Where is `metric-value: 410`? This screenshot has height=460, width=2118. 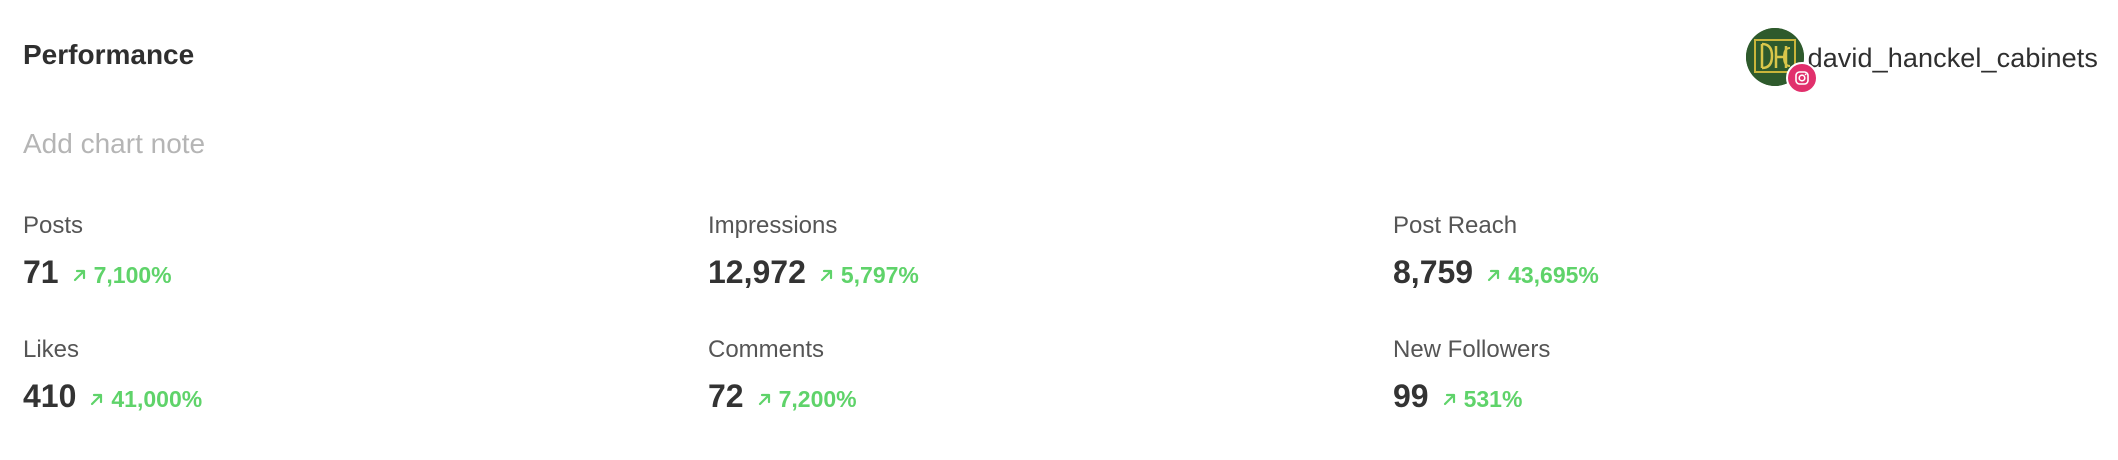 metric-value: 410 is located at coordinates (50, 396).